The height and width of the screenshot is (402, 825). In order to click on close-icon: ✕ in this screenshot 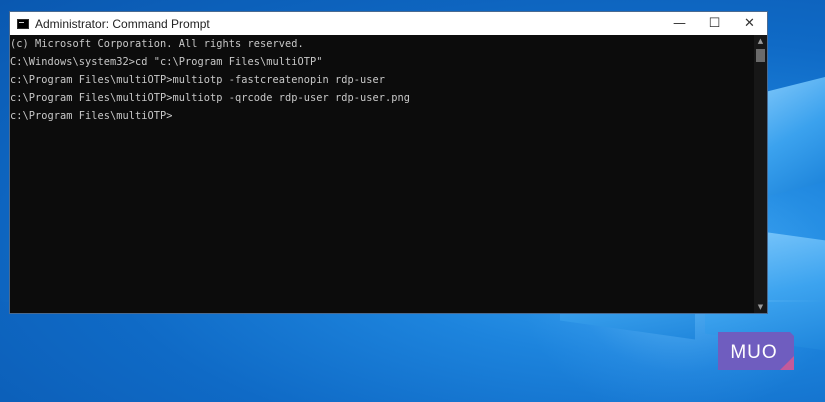, I will do `click(749, 23)`.